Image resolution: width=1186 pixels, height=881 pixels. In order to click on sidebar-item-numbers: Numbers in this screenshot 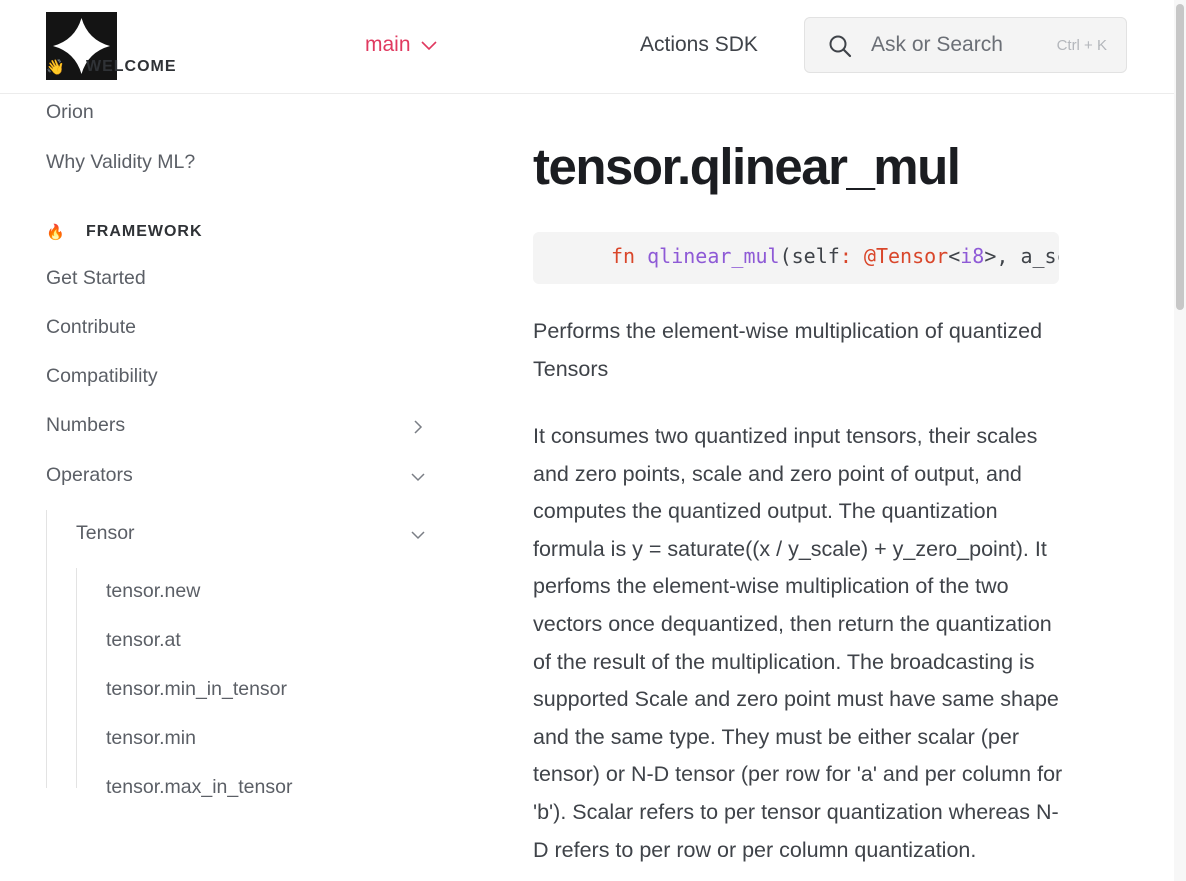, I will do `click(85, 425)`.